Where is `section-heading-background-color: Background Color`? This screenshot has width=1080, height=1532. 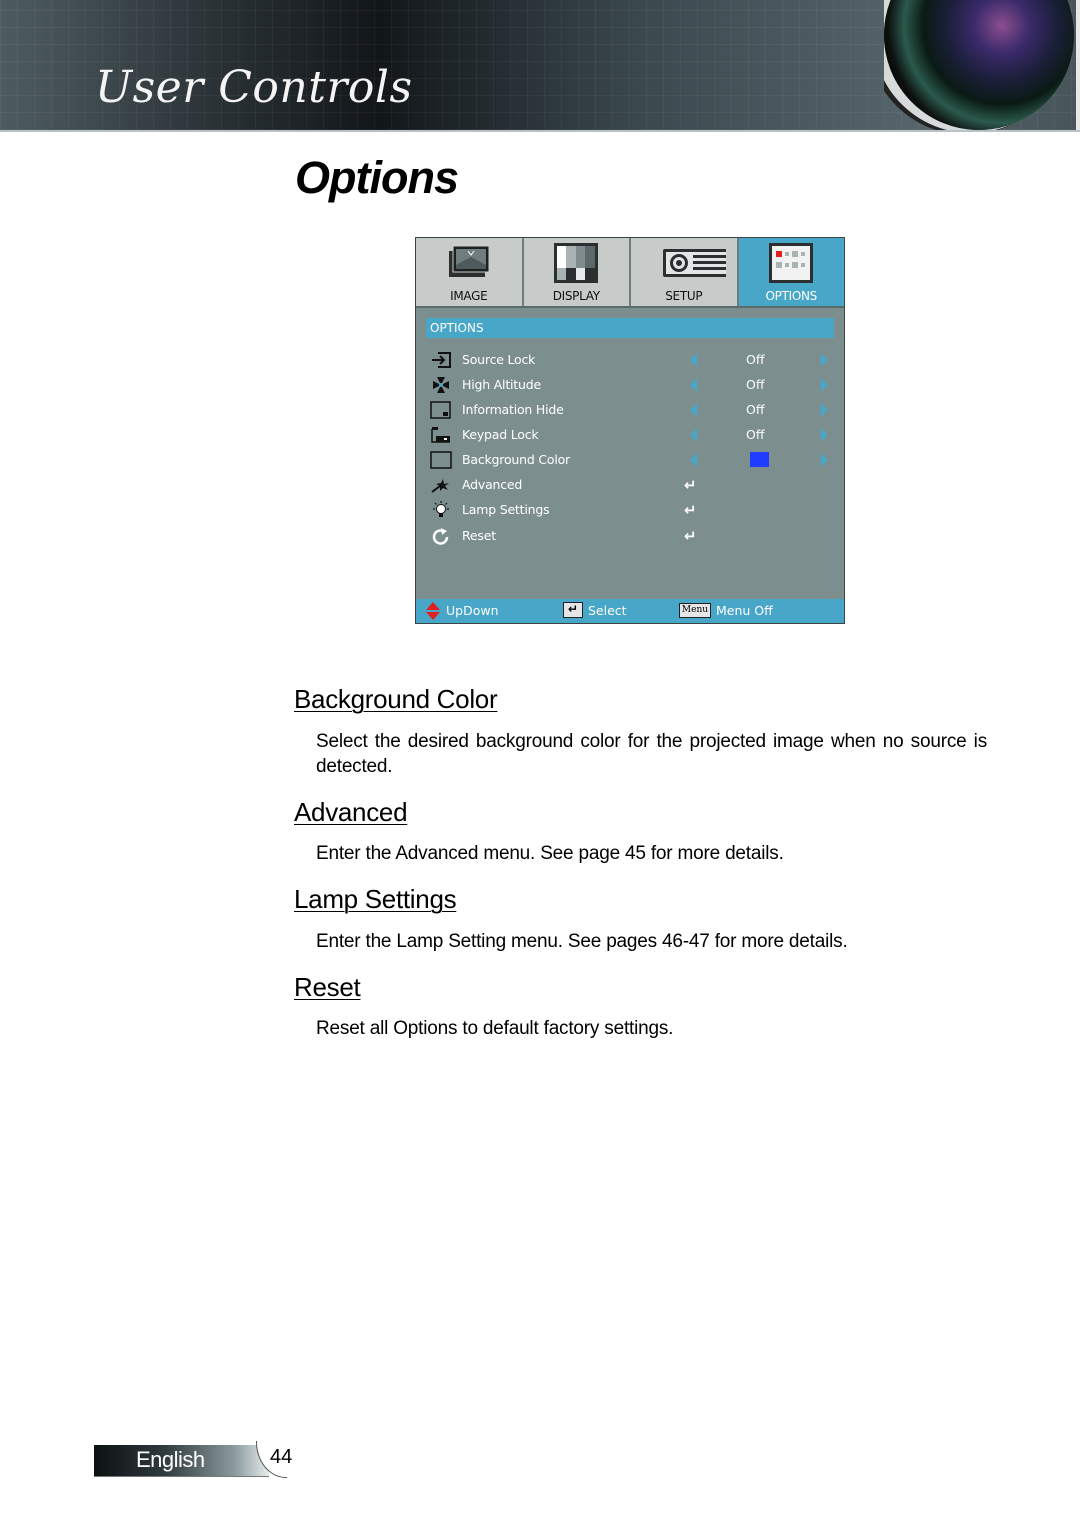 section-heading-background-color: Background Color is located at coordinates (396, 699).